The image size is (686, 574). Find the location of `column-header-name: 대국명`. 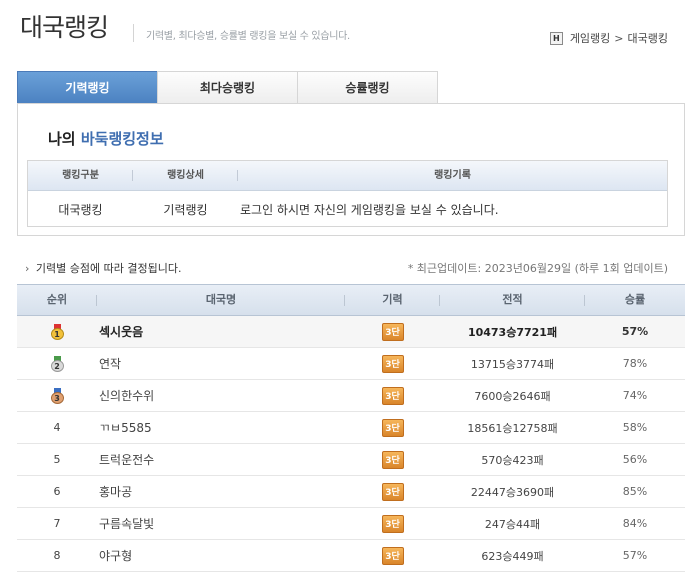

column-header-name: 대국명 is located at coordinates (221, 300).